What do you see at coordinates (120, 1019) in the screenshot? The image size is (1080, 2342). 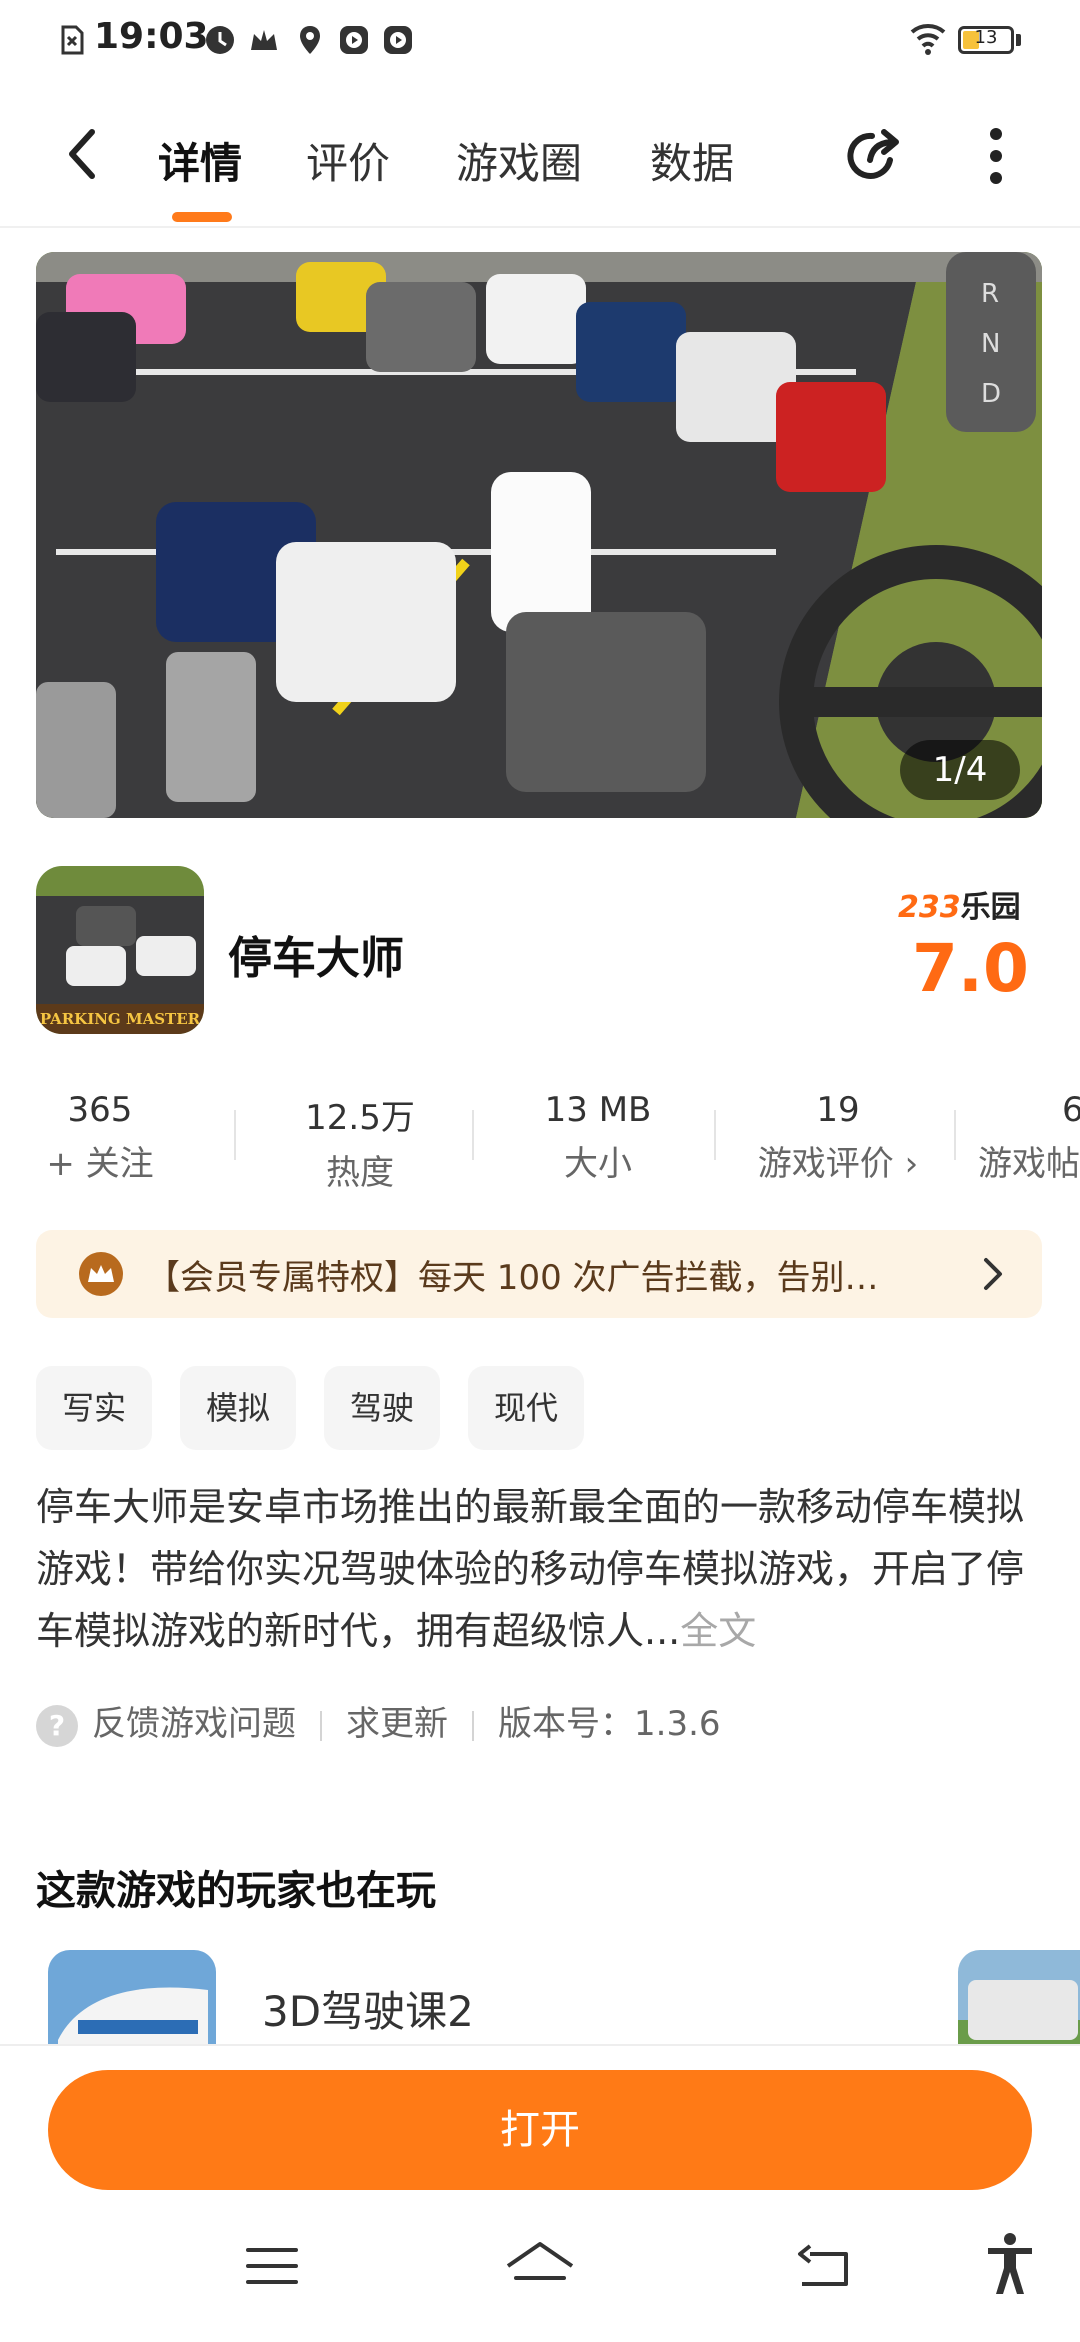 I see `svg-text: PARKING MASTER` at bounding box center [120, 1019].